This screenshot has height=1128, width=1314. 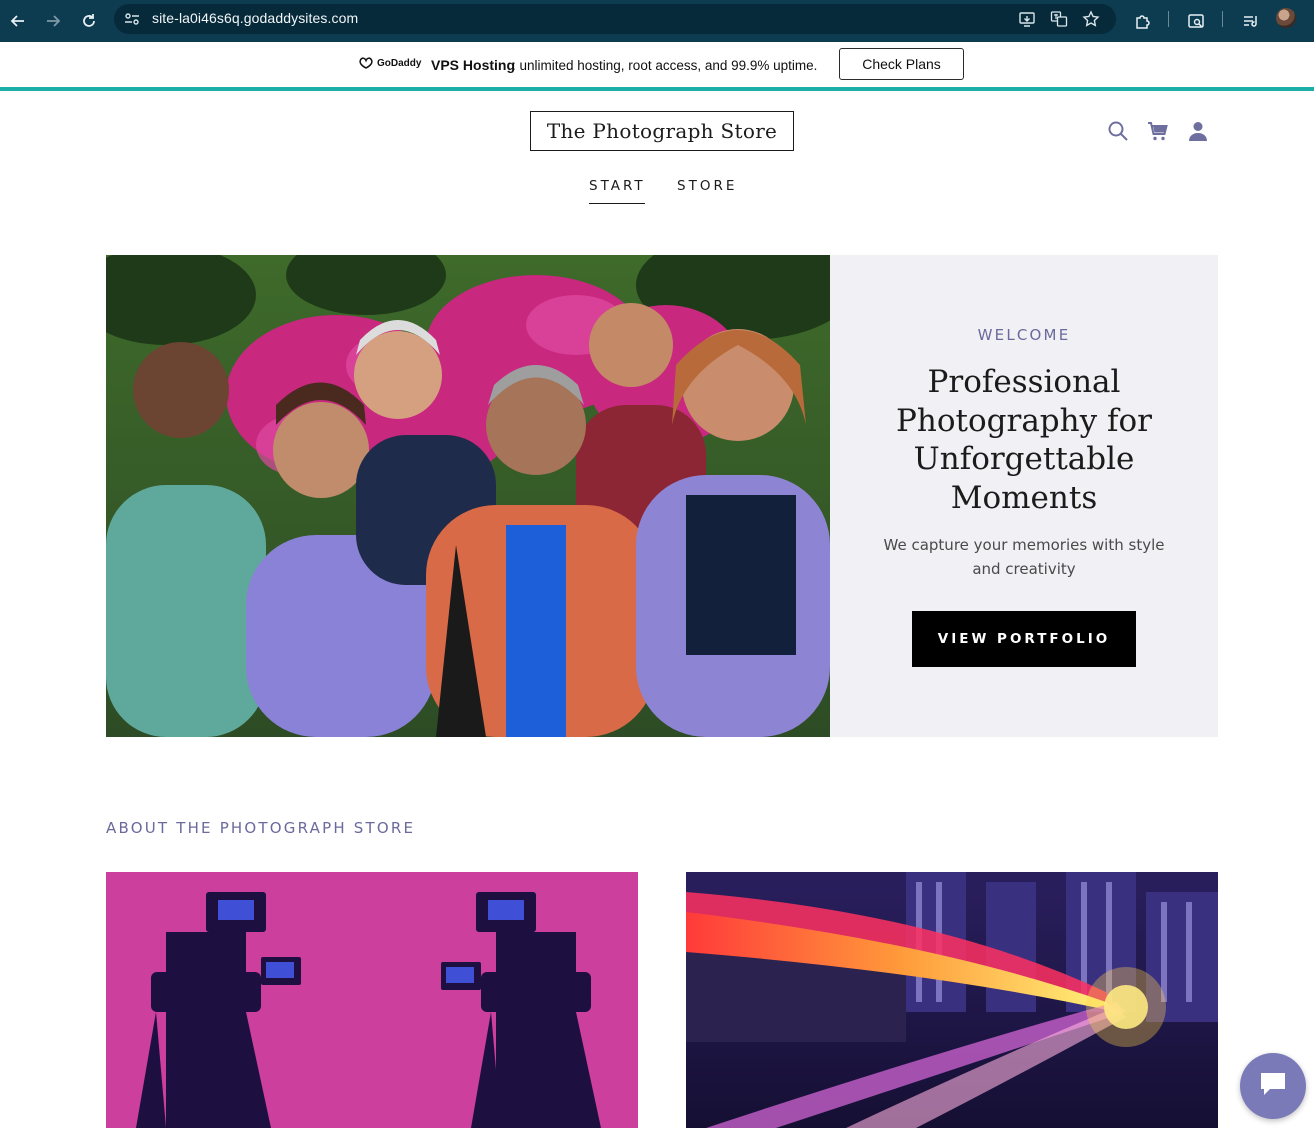 What do you see at coordinates (615, 19) in the screenshot?
I see `address-bar: site-la0i46s6q.godaddysites.com` at bounding box center [615, 19].